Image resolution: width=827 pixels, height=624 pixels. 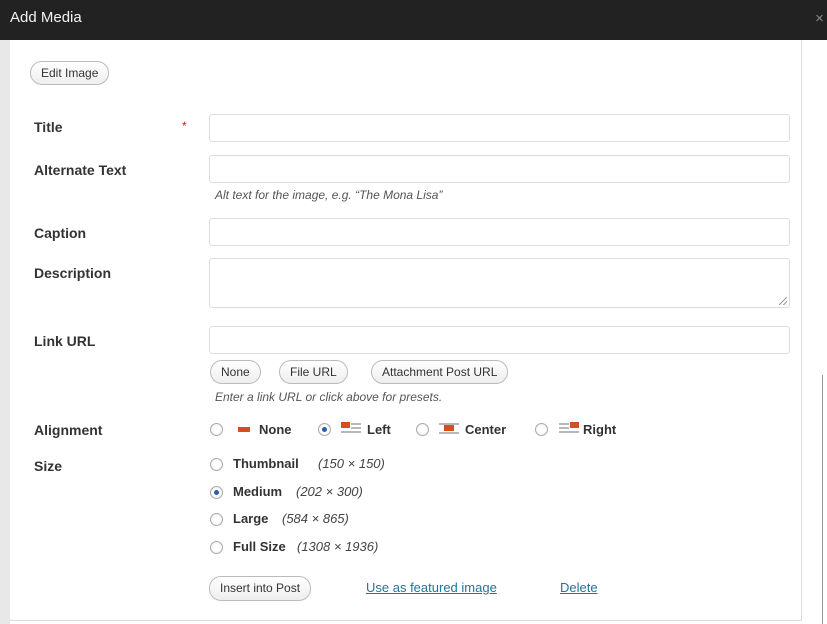 What do you see at coordinates (499, 232) in the screenshot?
I see `caption-input` at bounding box center [499, 232].